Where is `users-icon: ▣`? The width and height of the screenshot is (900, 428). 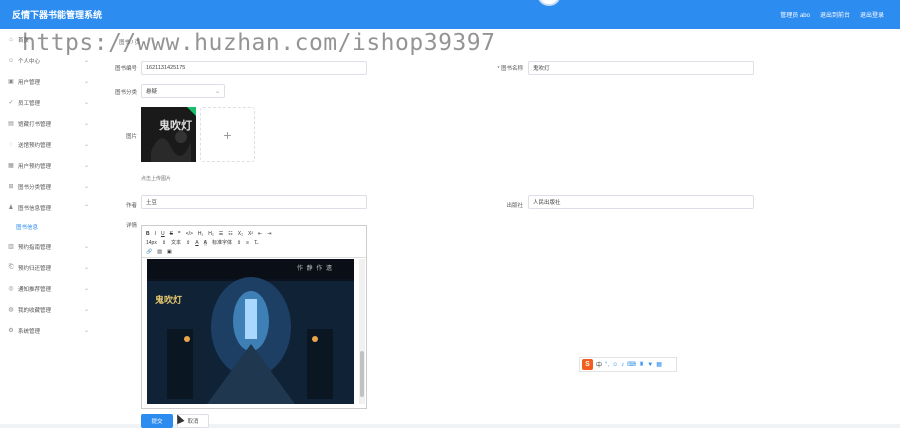
users-icon: ▣ is located at coordinates (11, 82).